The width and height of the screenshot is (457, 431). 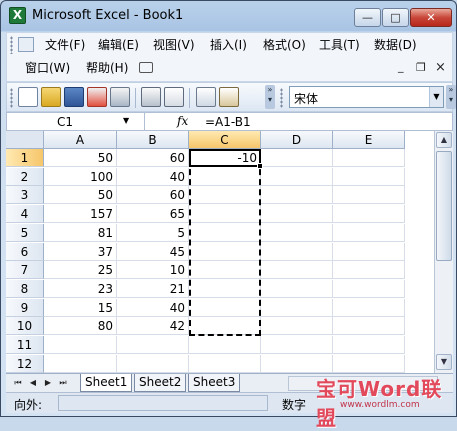 I want to click on cell-b11, so click(x=153, y=345).